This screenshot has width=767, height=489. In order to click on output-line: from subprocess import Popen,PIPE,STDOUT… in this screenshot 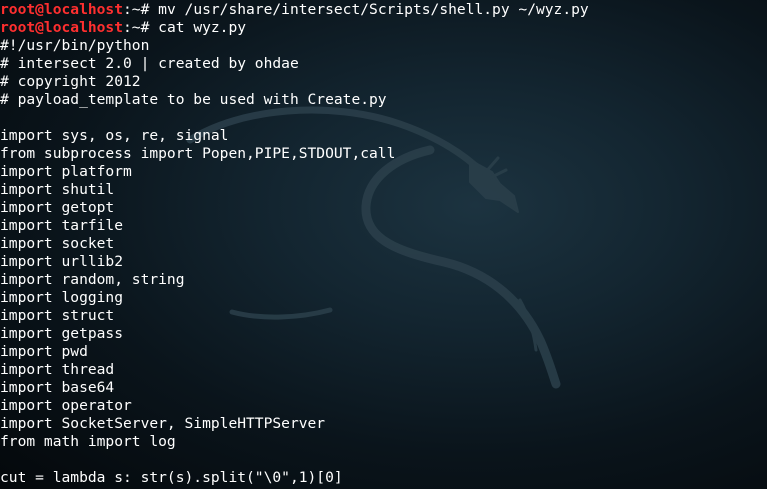, I will do `click(198, 153)`.